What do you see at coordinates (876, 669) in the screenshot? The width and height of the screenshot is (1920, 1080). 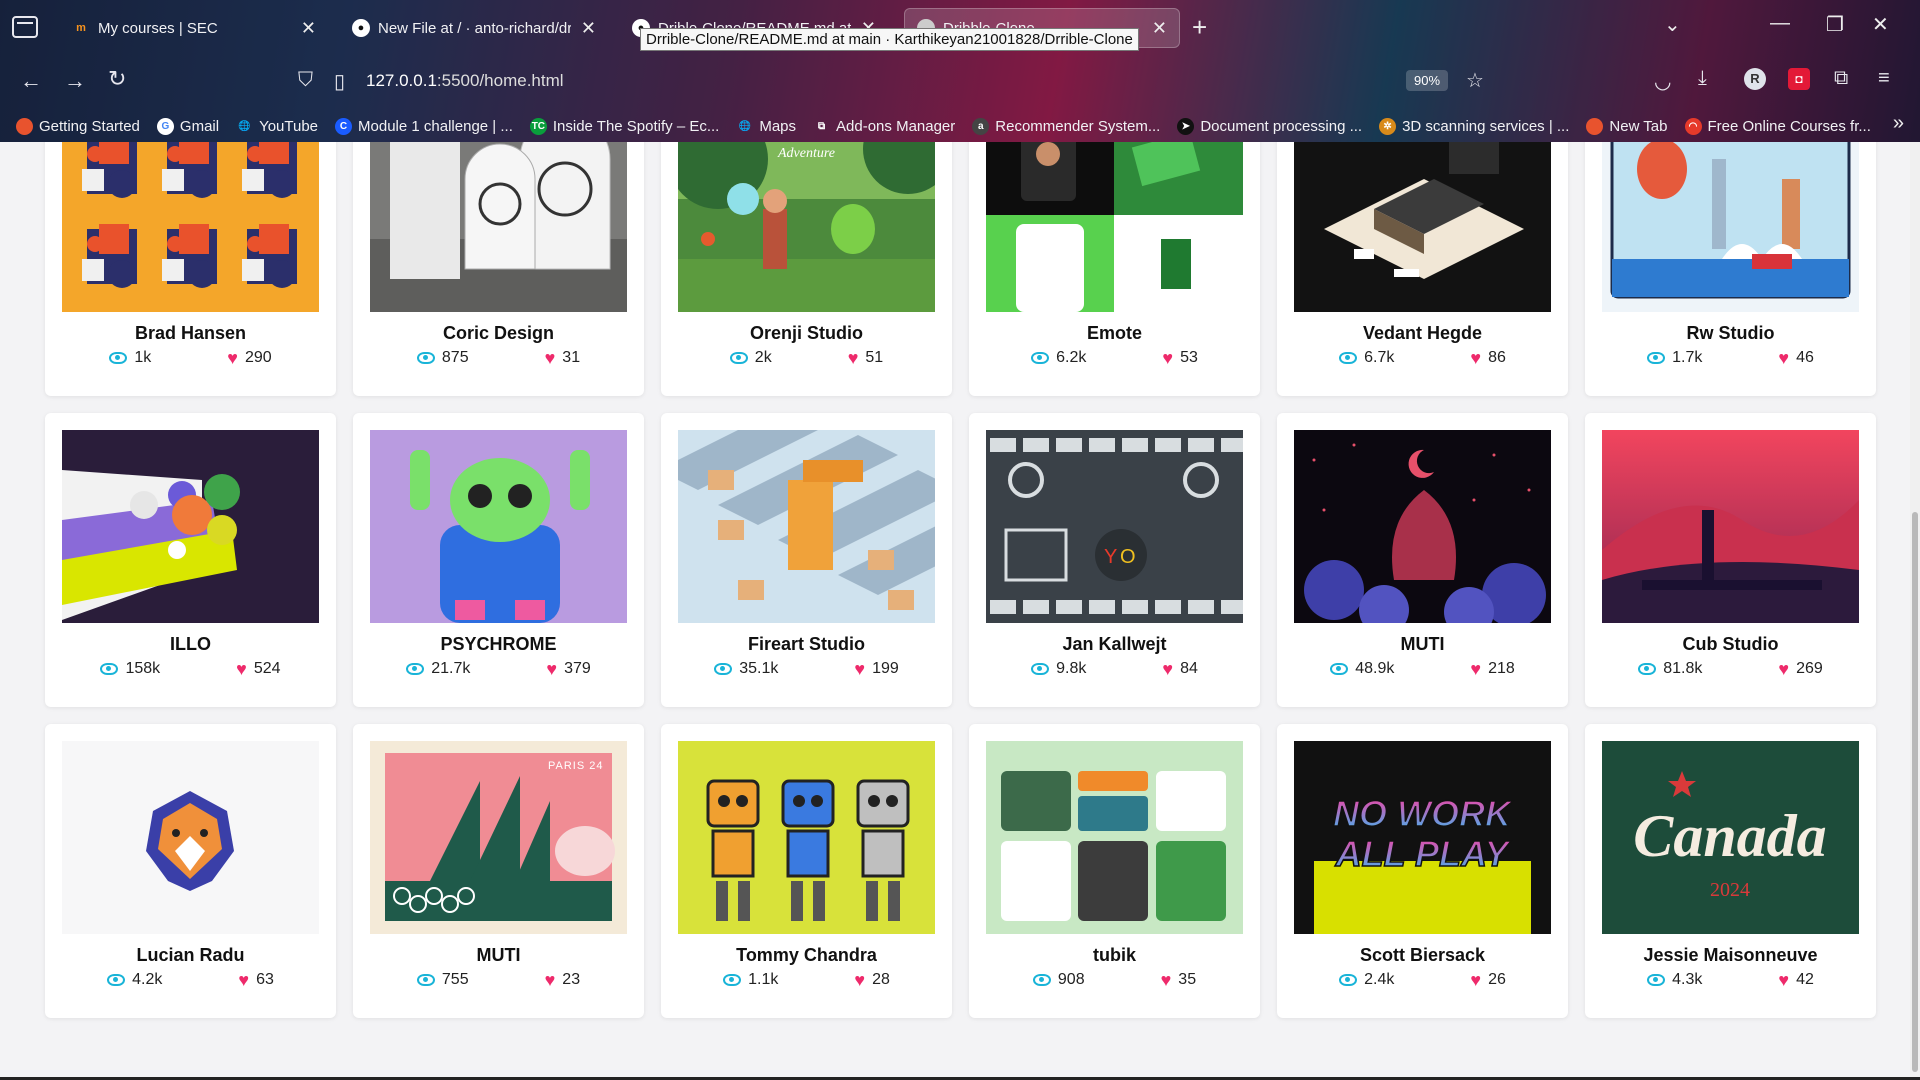 I see `likes-stat: ♥ 199` at bounding box center [876, 669].